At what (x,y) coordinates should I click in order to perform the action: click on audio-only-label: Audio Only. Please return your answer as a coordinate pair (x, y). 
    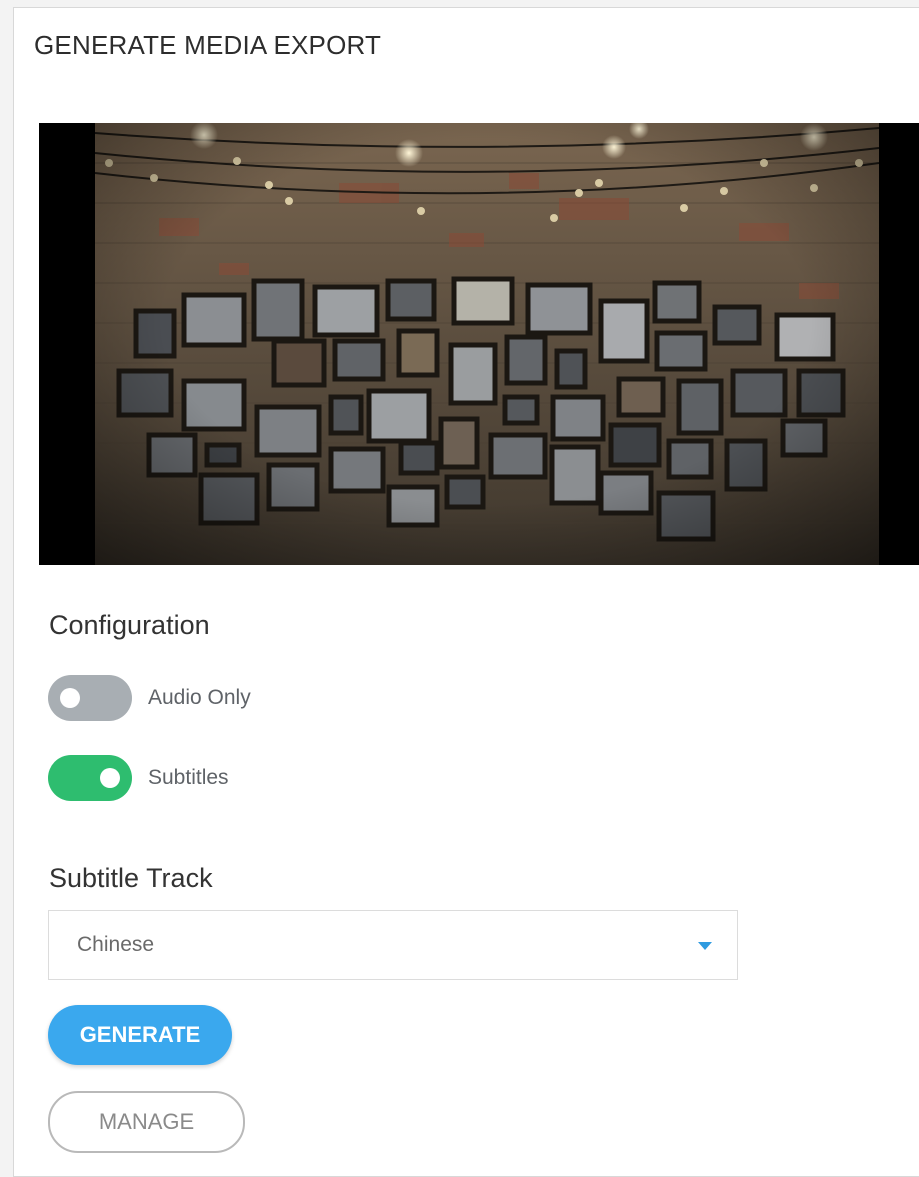
    Looking at the image, I should click on (199, 697).